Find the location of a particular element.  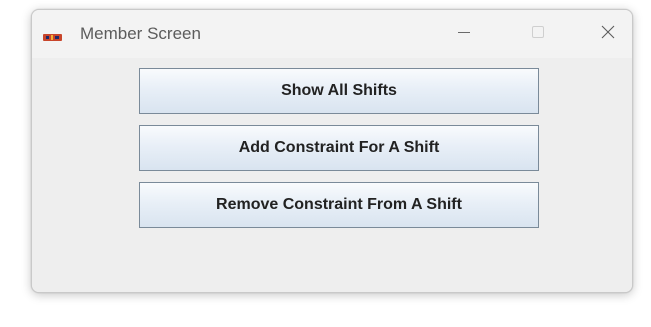

minimize-button is located at coordinates (464, 34).